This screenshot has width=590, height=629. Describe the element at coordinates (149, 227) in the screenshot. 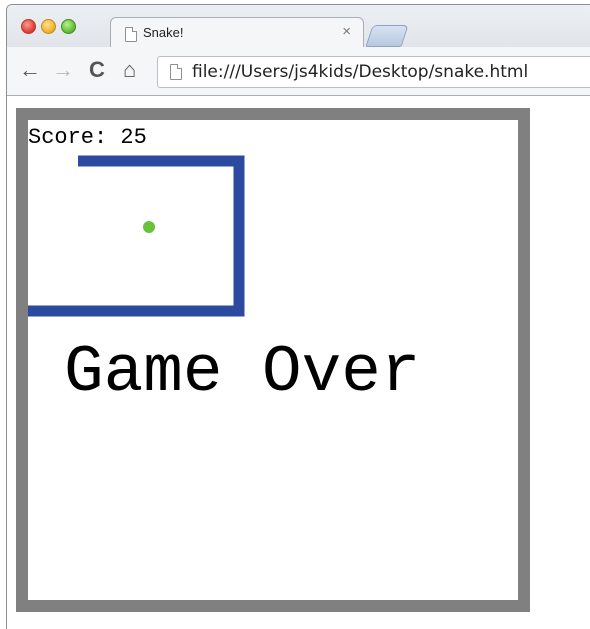

I see `apple` at that location.